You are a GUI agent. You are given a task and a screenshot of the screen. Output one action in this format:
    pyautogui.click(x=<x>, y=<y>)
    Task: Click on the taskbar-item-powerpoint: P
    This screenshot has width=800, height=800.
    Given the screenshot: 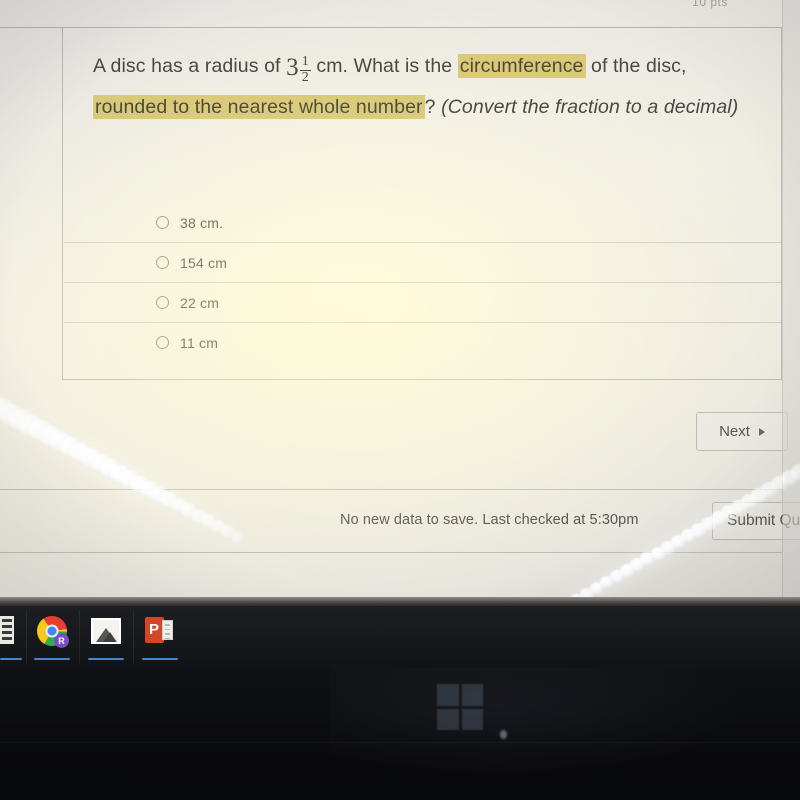 What is the action you would take?
    pyautogui.click(x=160, y=637)
    